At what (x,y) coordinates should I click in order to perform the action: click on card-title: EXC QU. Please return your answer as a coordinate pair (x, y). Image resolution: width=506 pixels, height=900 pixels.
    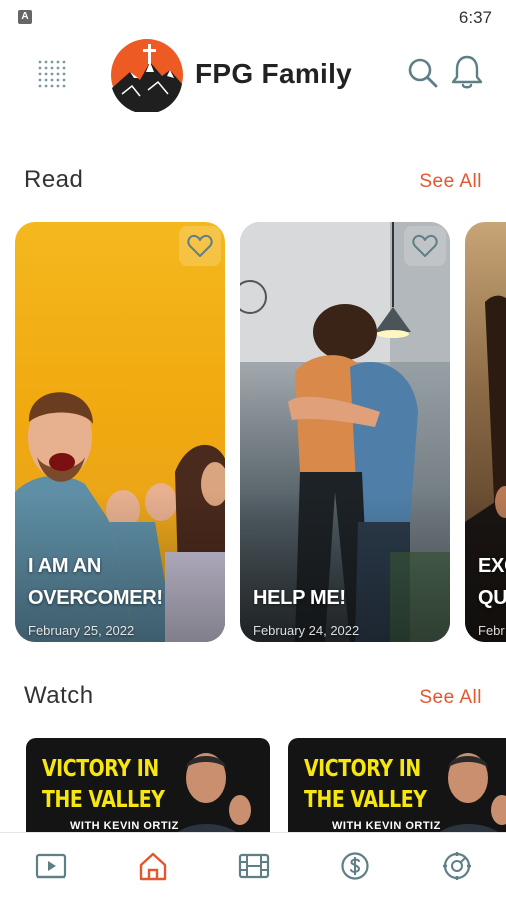
    Looking at the image, I should click on (492, 582).